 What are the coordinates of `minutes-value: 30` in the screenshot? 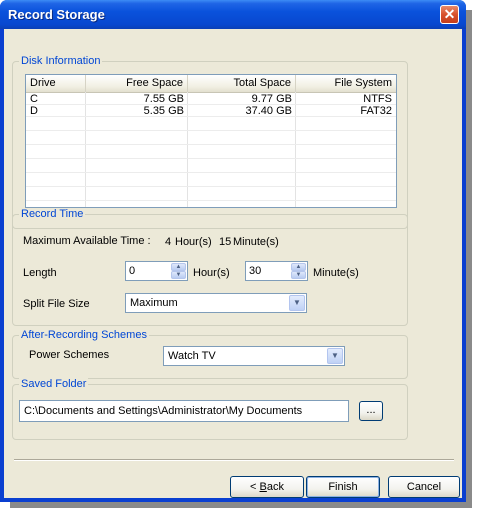 It's located at (255, 271).